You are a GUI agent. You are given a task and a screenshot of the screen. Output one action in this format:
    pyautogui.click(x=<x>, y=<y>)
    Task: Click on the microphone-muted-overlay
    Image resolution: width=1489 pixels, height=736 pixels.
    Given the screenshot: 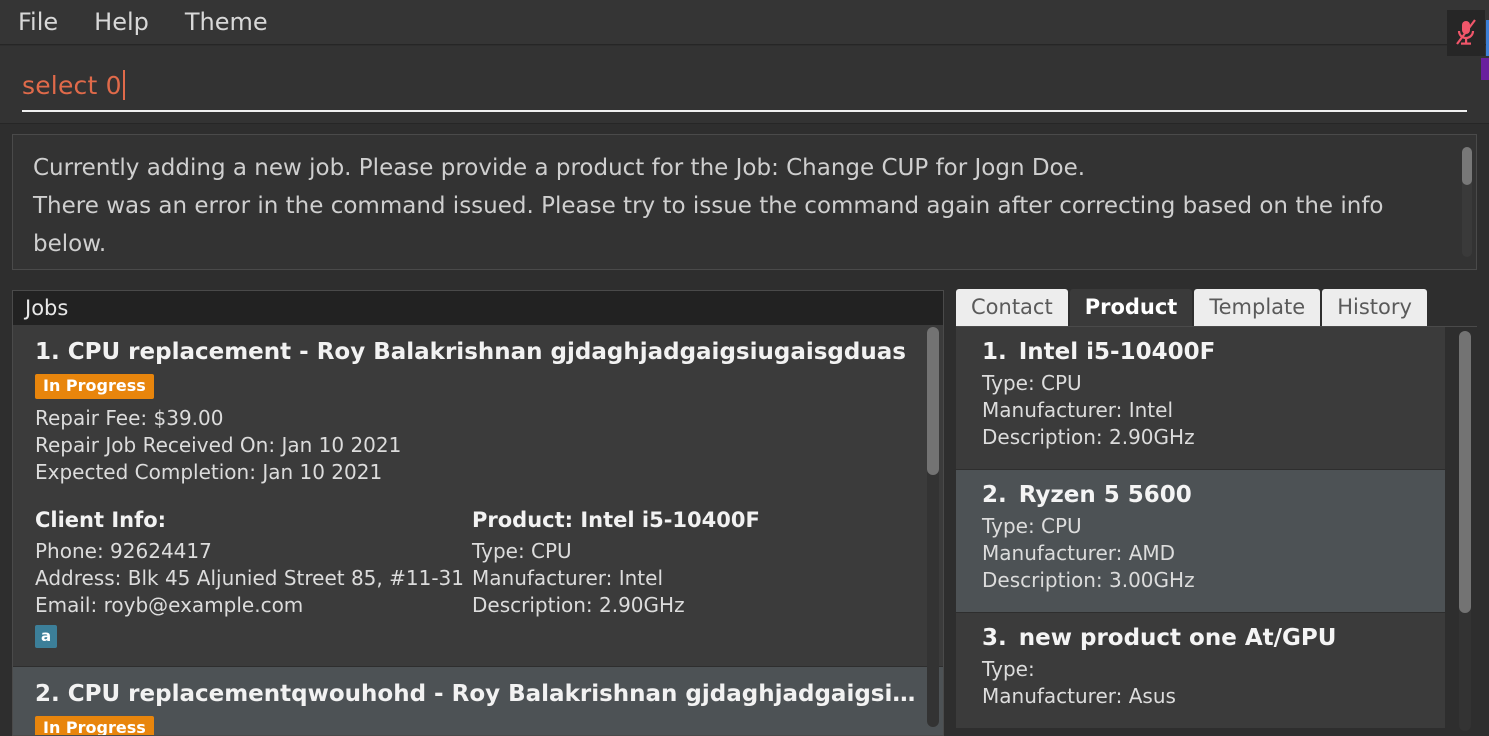 What is the action you would take?
    pyautogui.click(x=1466, y=33)
    